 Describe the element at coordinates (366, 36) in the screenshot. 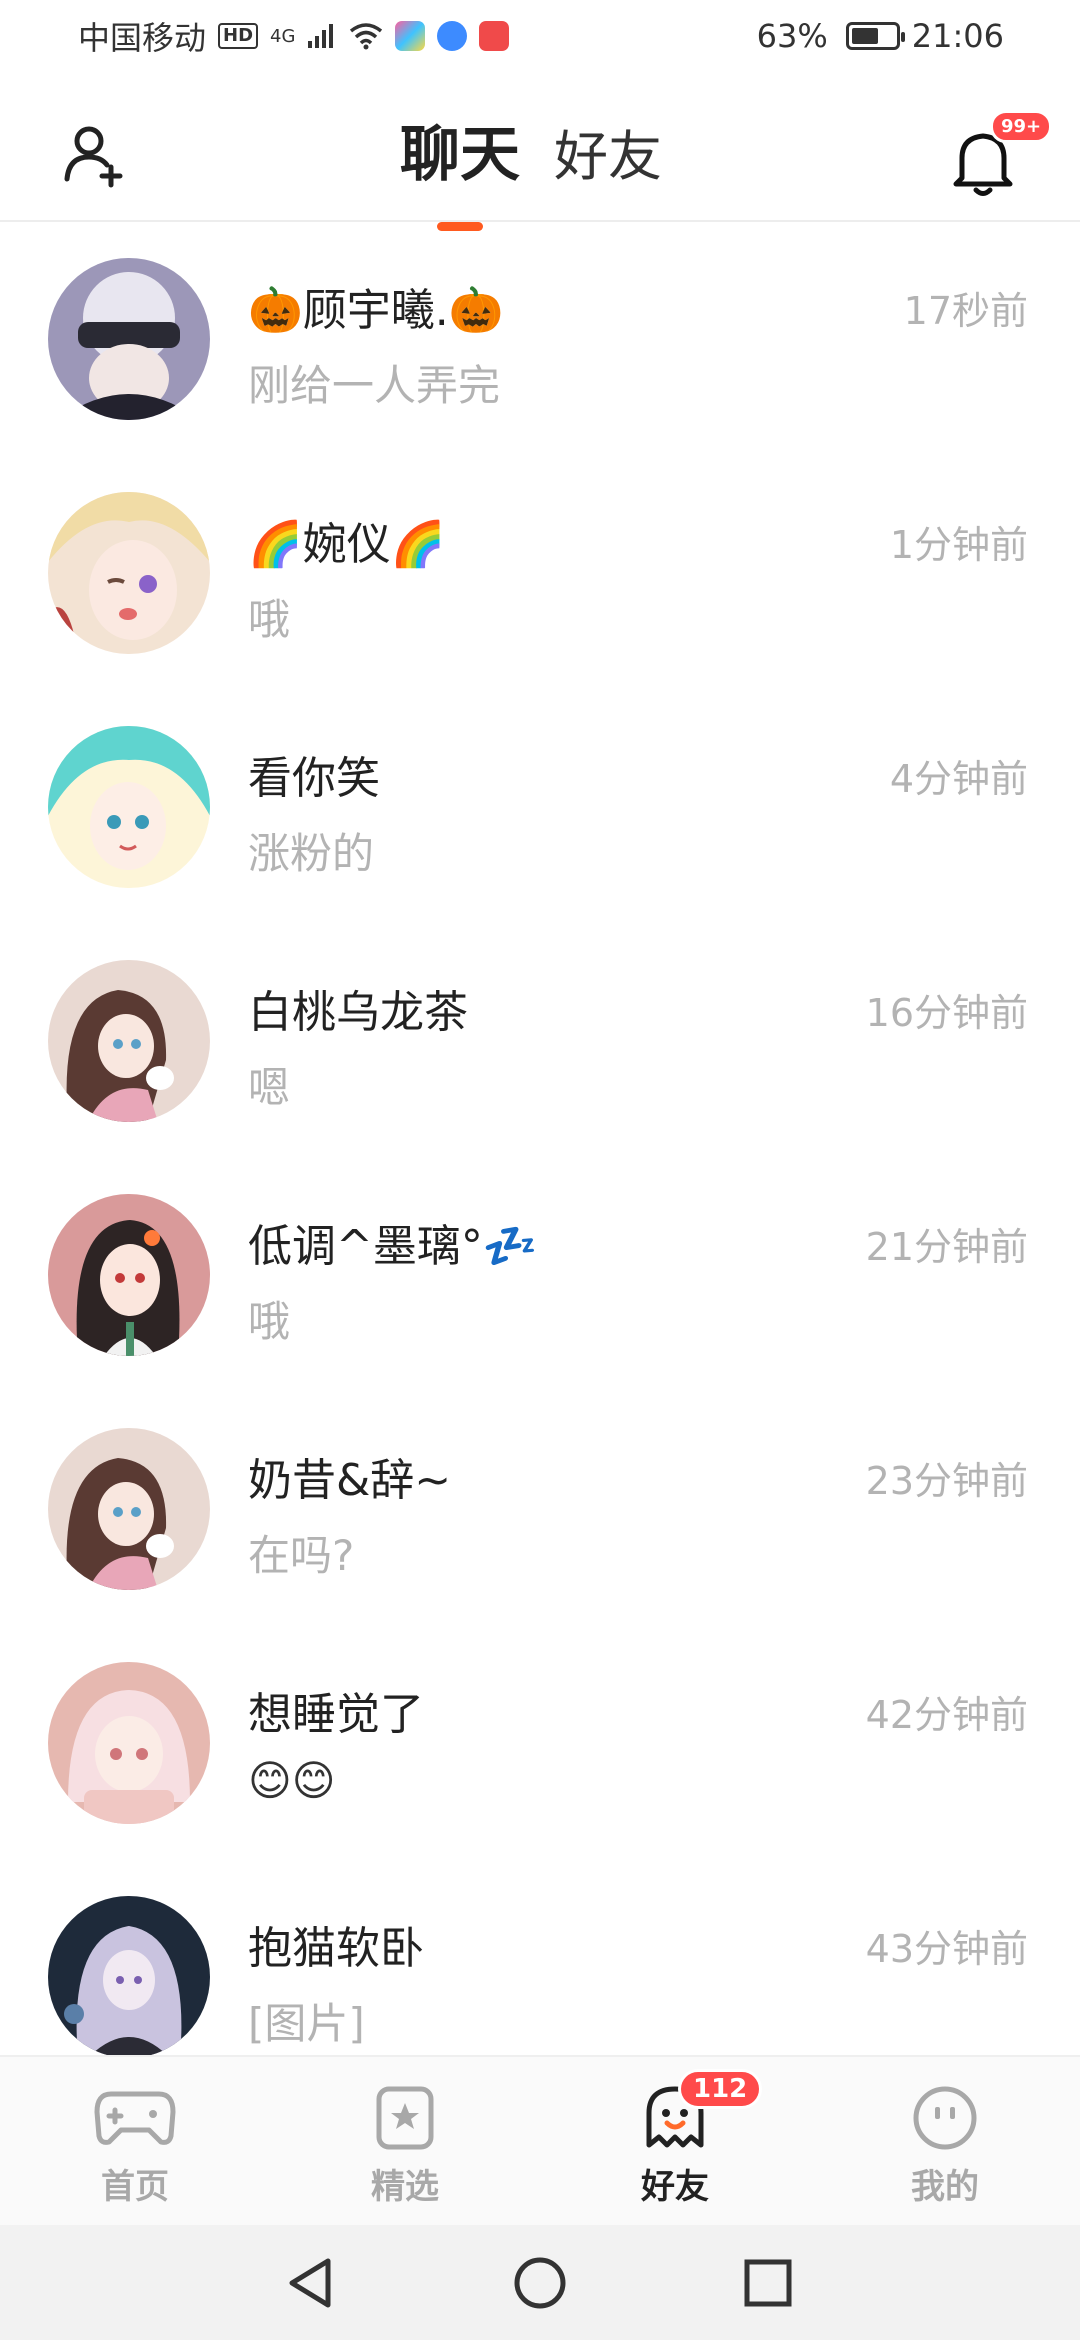

I see `wifi-icon` at that location.